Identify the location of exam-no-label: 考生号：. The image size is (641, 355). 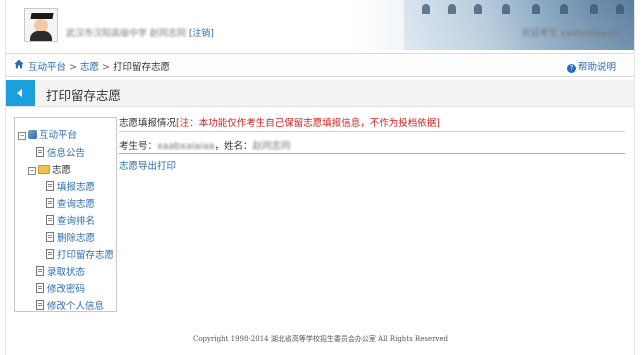
(138, 146).